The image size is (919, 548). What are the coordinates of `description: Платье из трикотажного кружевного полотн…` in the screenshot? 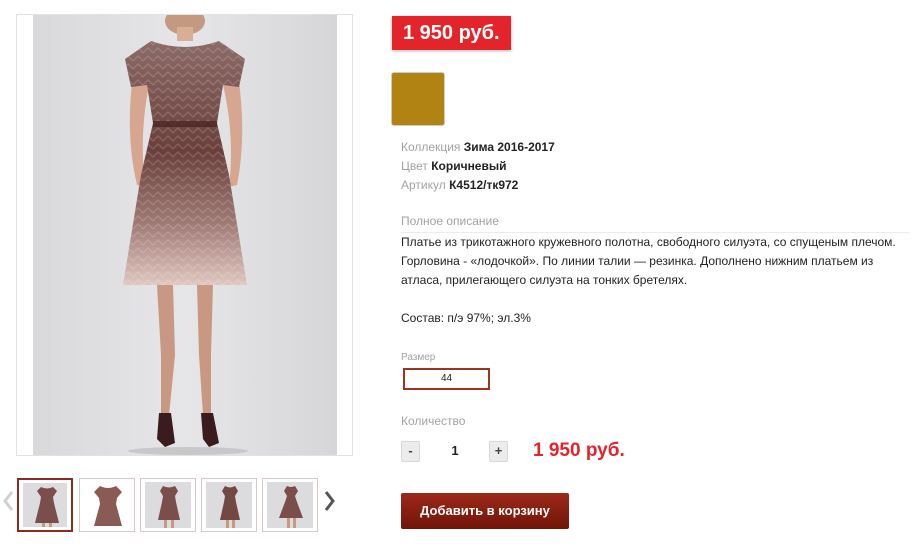 It's located at (651, 280).